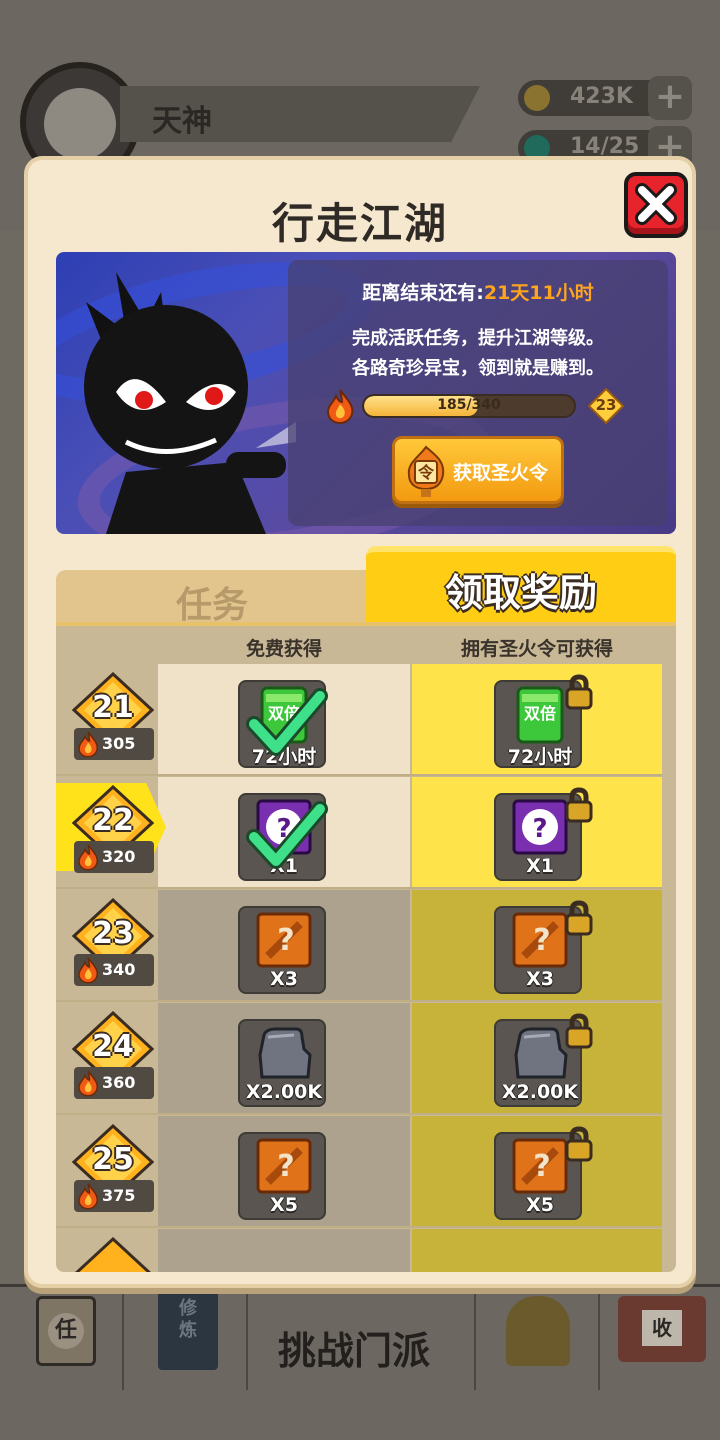  What do you see at coordinates (113, 1254) in the screenshot?
I see `diamond-badge-icon` at bounding box center [113, 1254].